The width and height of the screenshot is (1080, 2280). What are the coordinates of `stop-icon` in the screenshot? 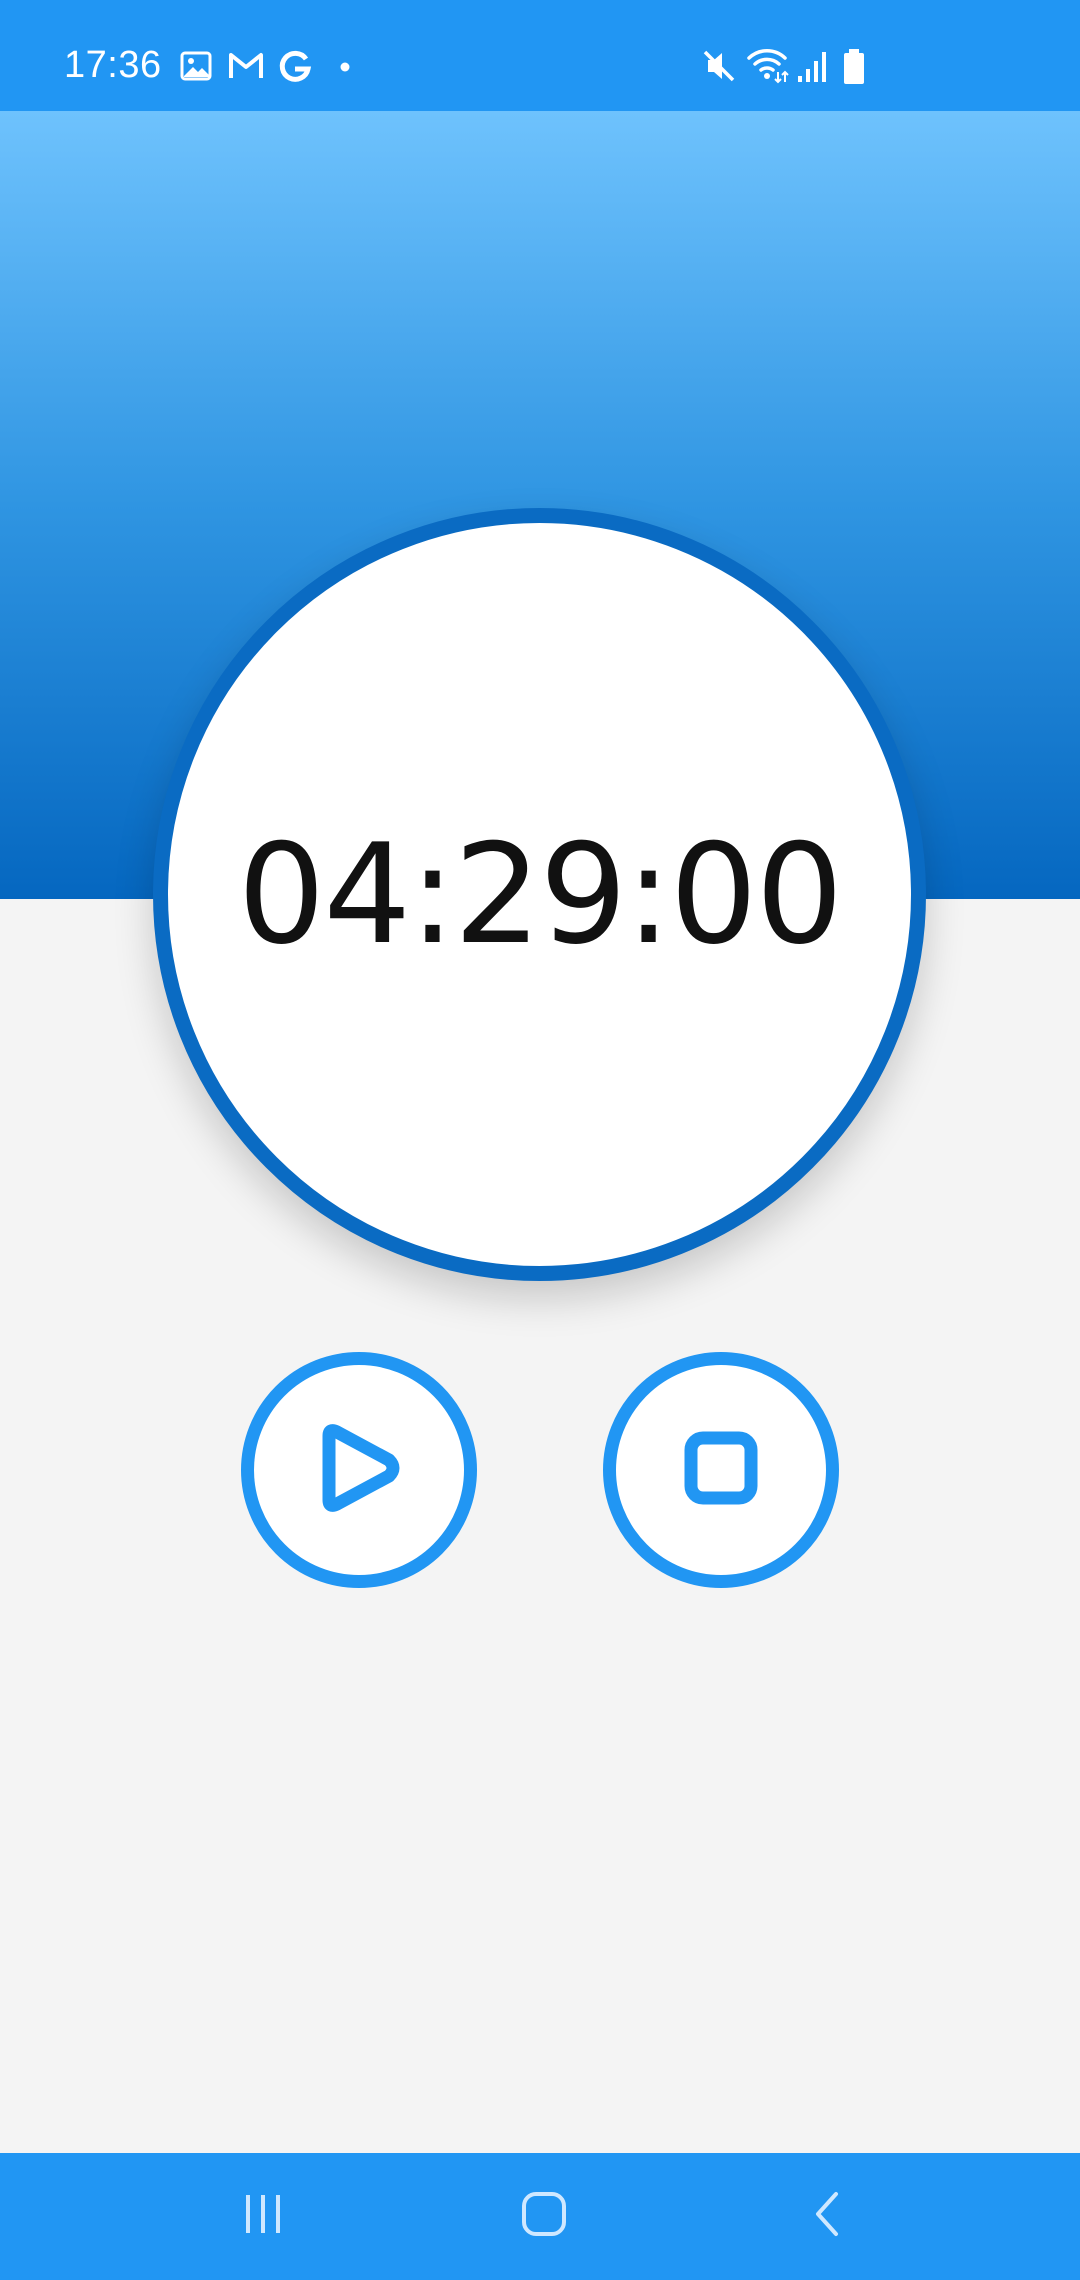 It's located at (721, 1470).